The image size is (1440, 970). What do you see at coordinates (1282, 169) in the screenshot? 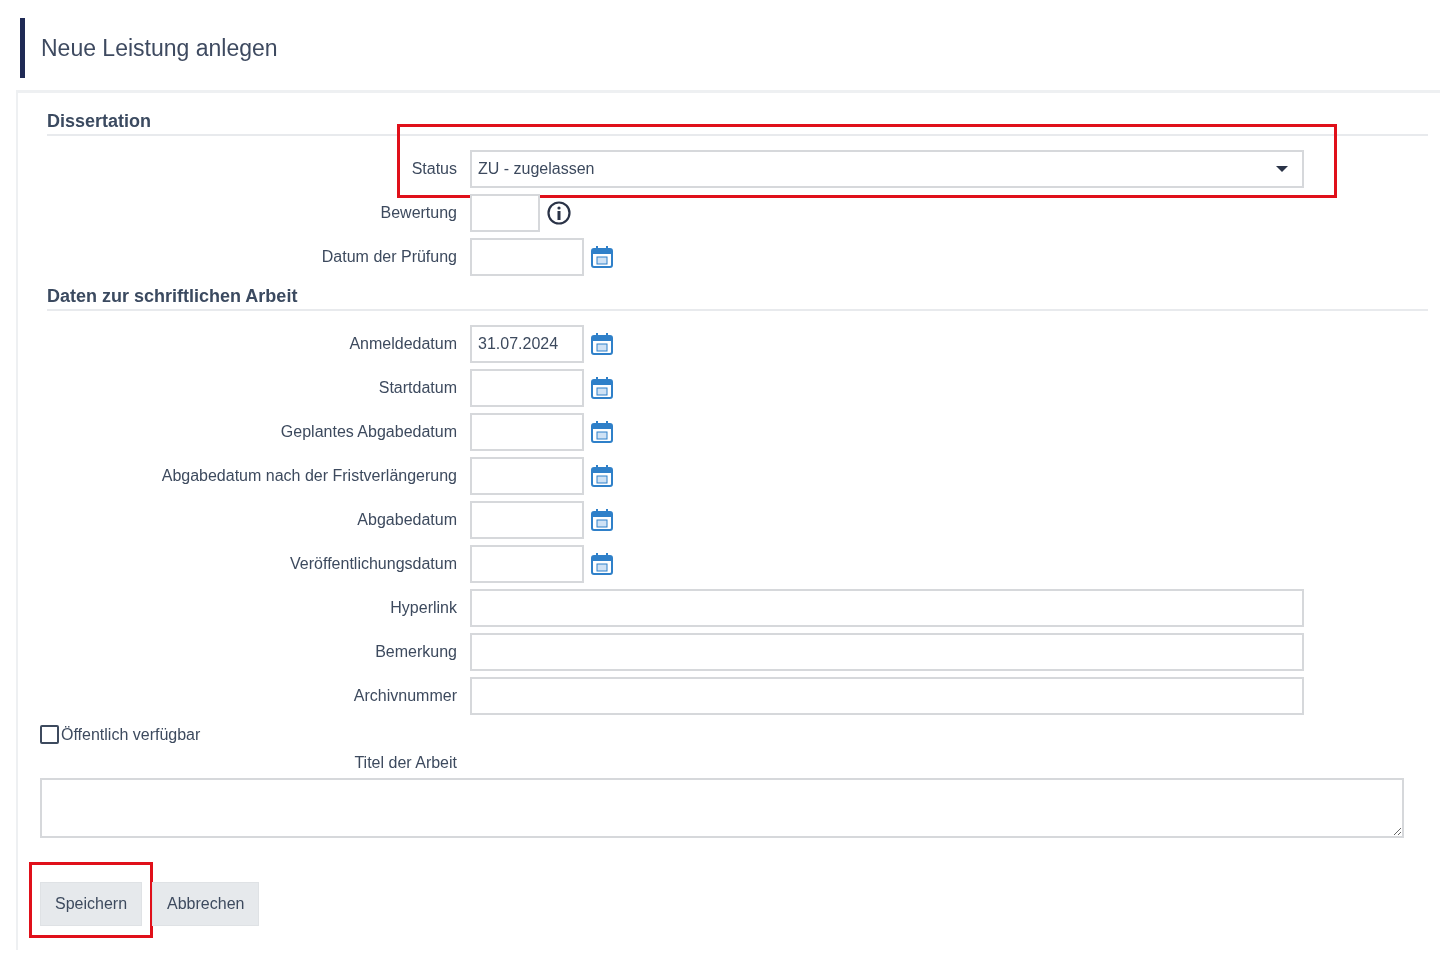
I see `caret-icon` at bounding box center [1282, 169].